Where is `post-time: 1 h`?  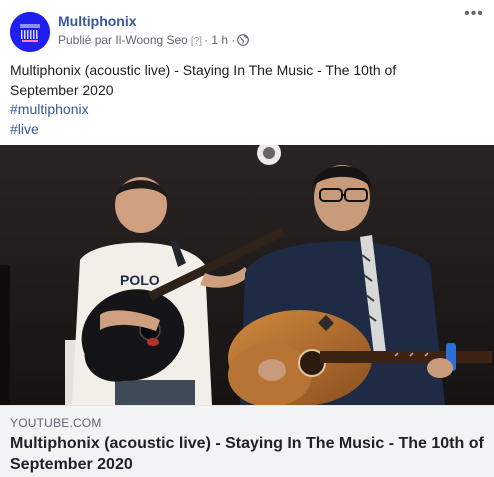 post-time: 1 h is located at coordinates (219, 40).